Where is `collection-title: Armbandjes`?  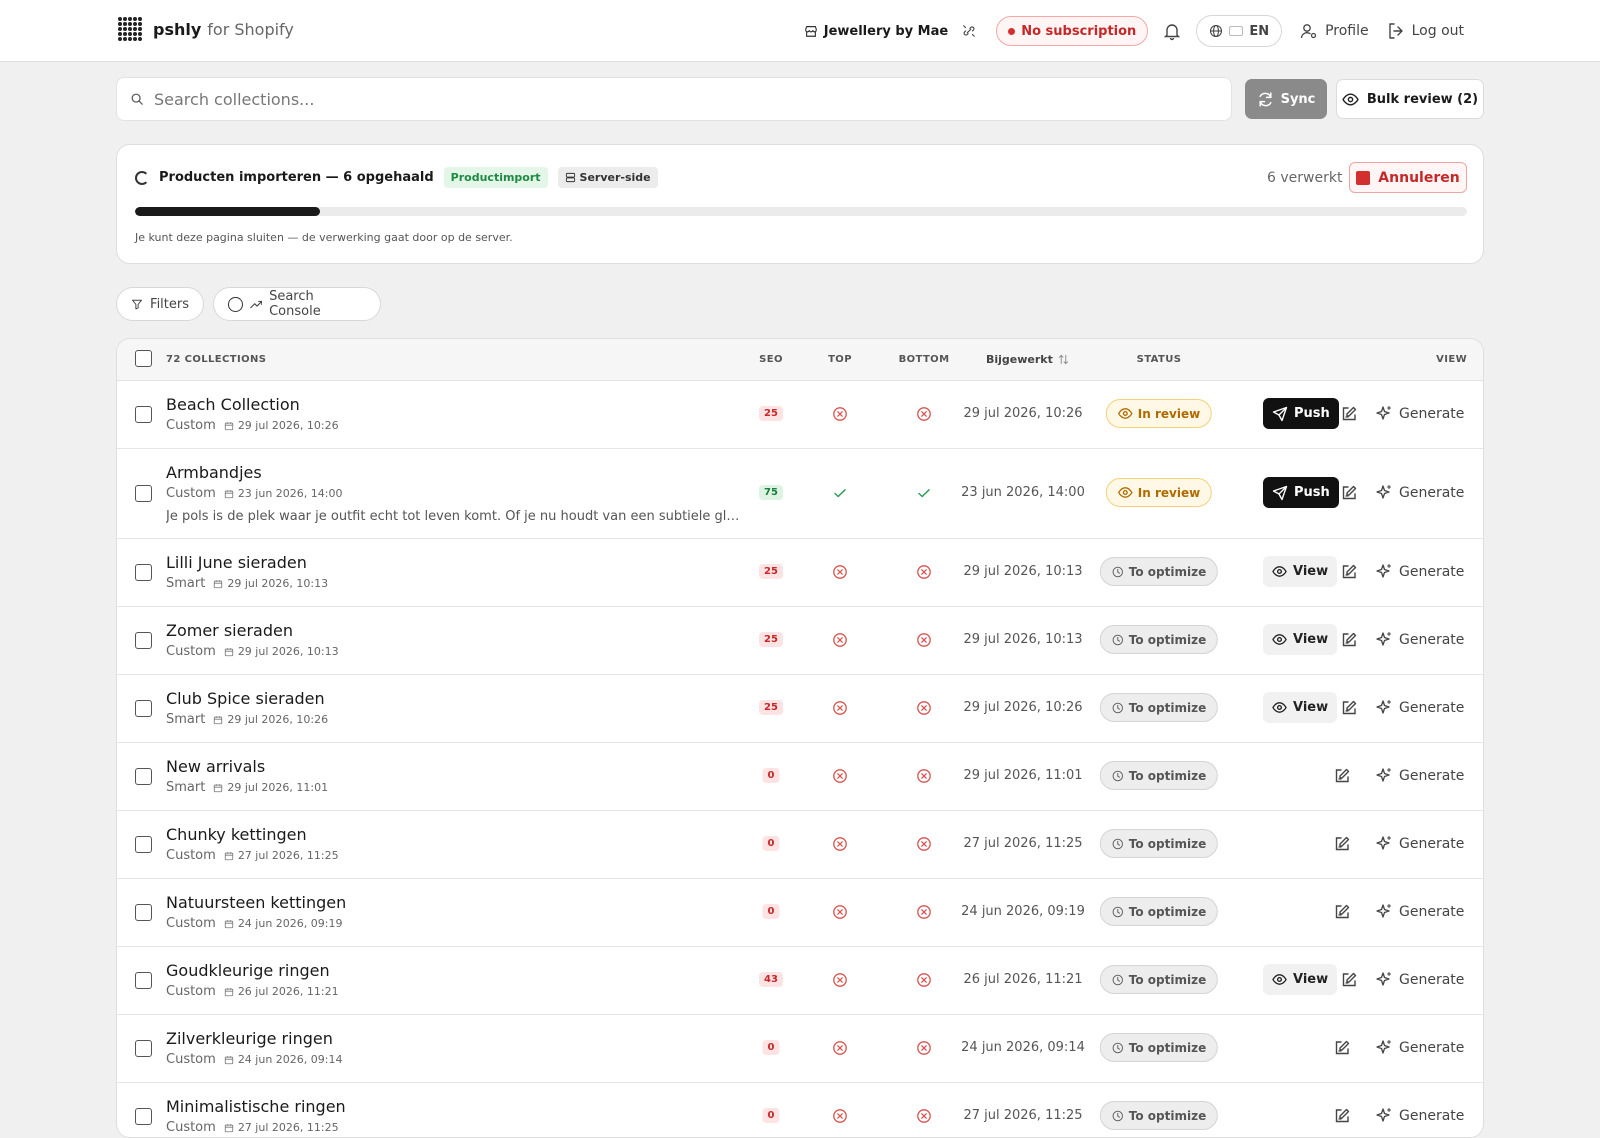 collection-title: Armbandjes is located at coordinates (214, 472).